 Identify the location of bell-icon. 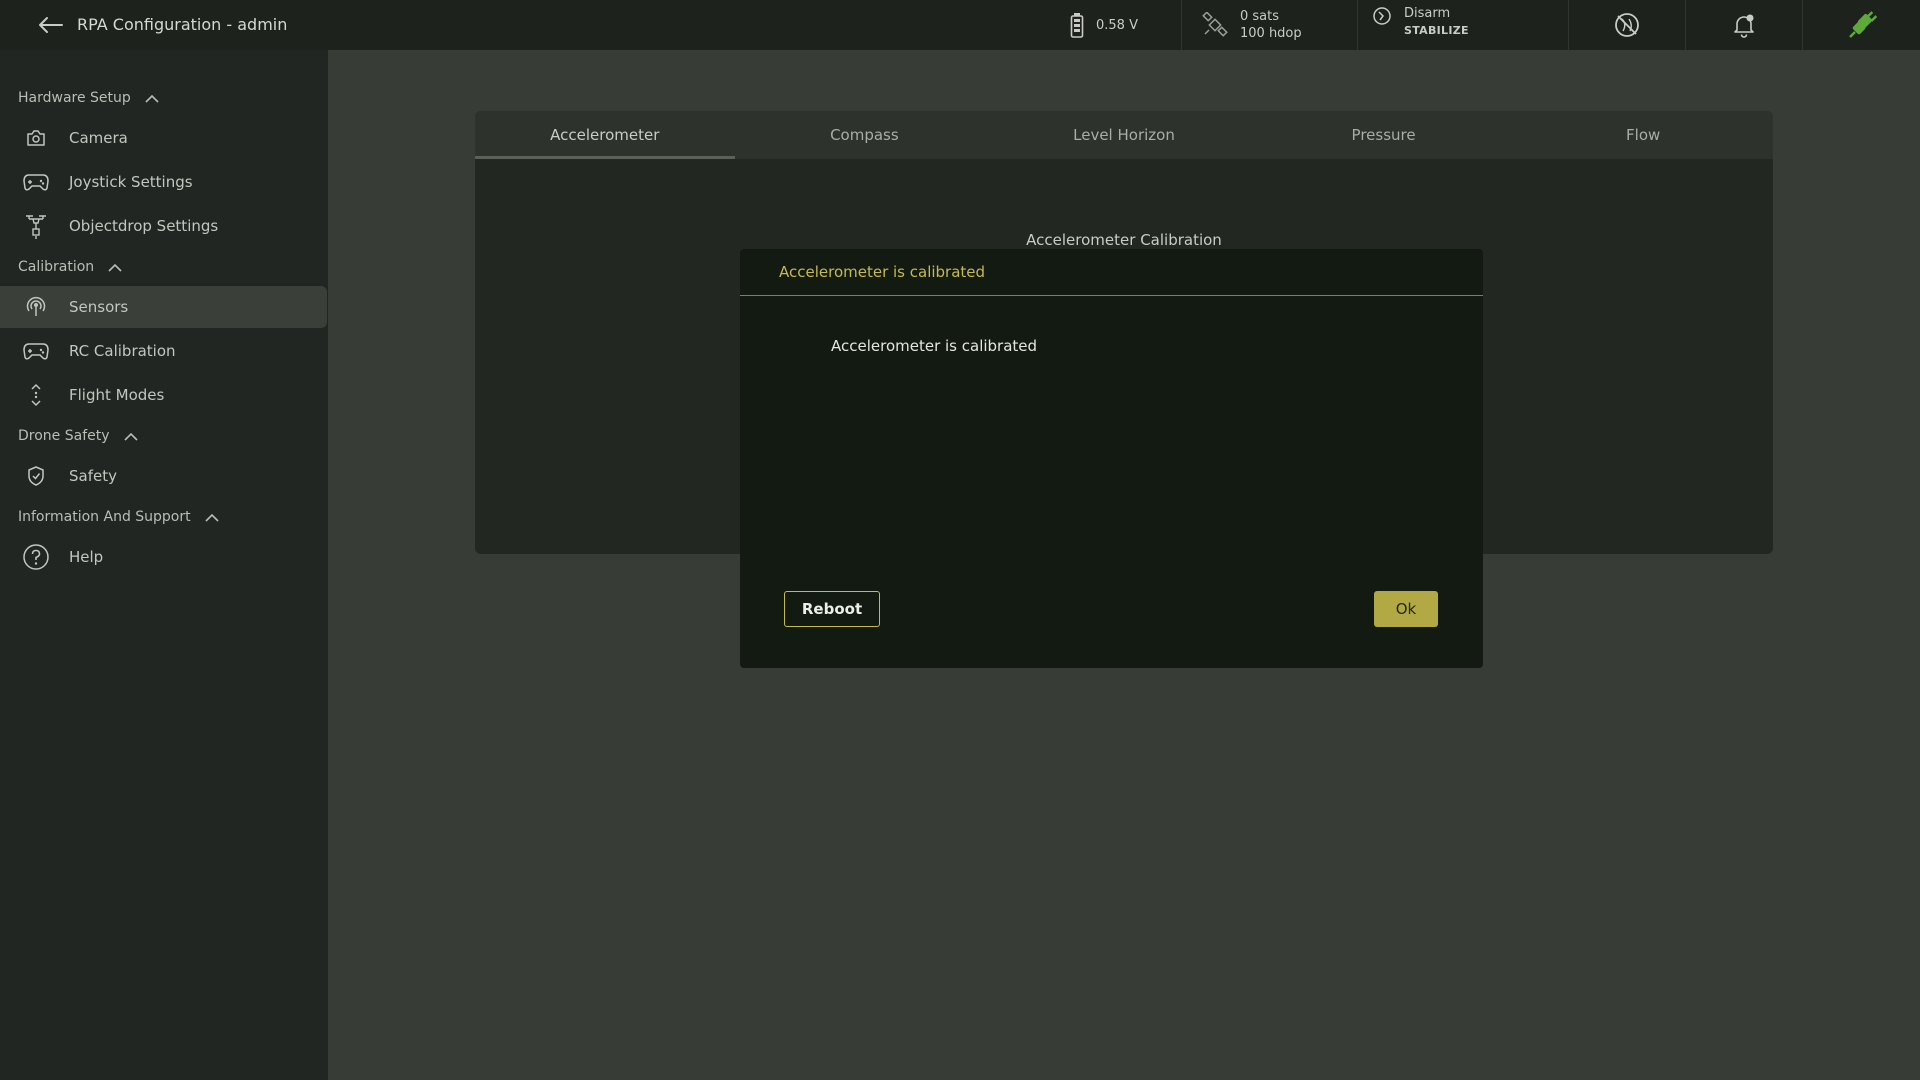
(1744, 26).